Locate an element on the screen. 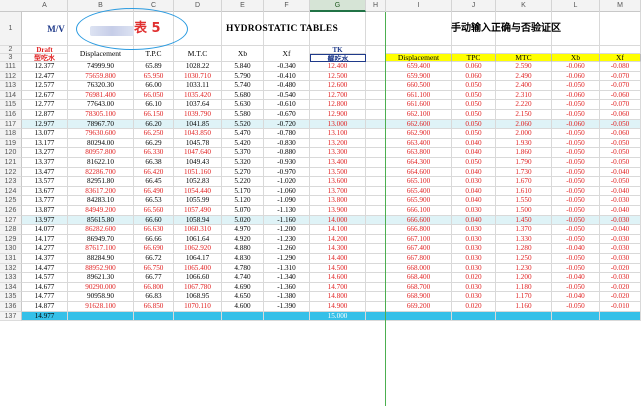 The width and height of the screenshot is (641, 406). xb-cell: 5.470 is located at coordinates (243, 134).